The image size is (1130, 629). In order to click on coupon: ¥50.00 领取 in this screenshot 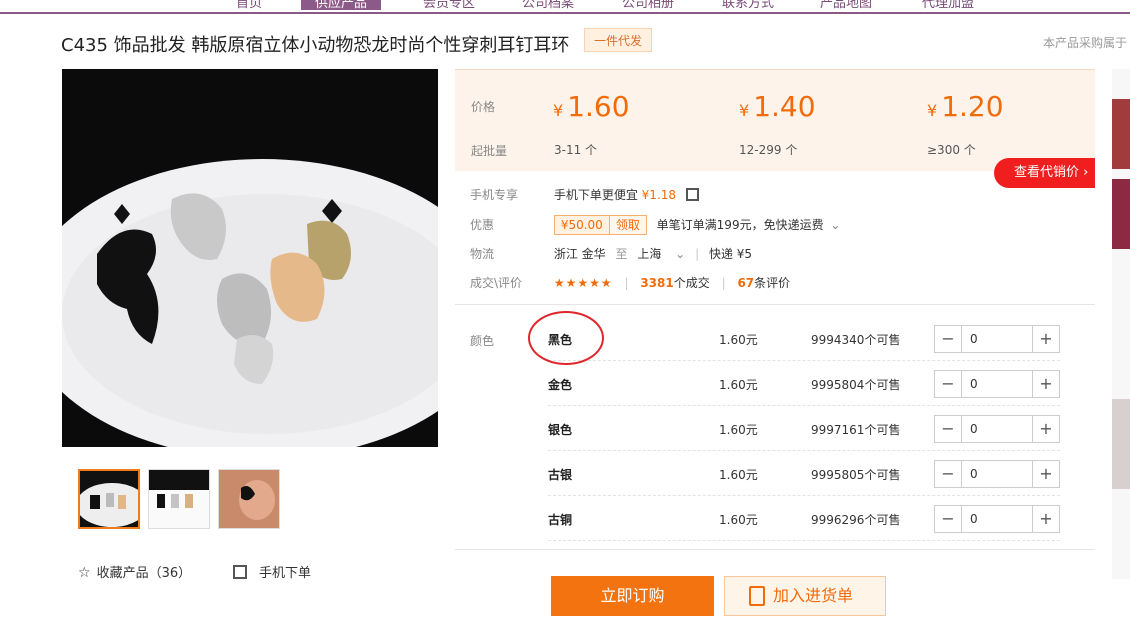, I will do `click(600, 225)`.